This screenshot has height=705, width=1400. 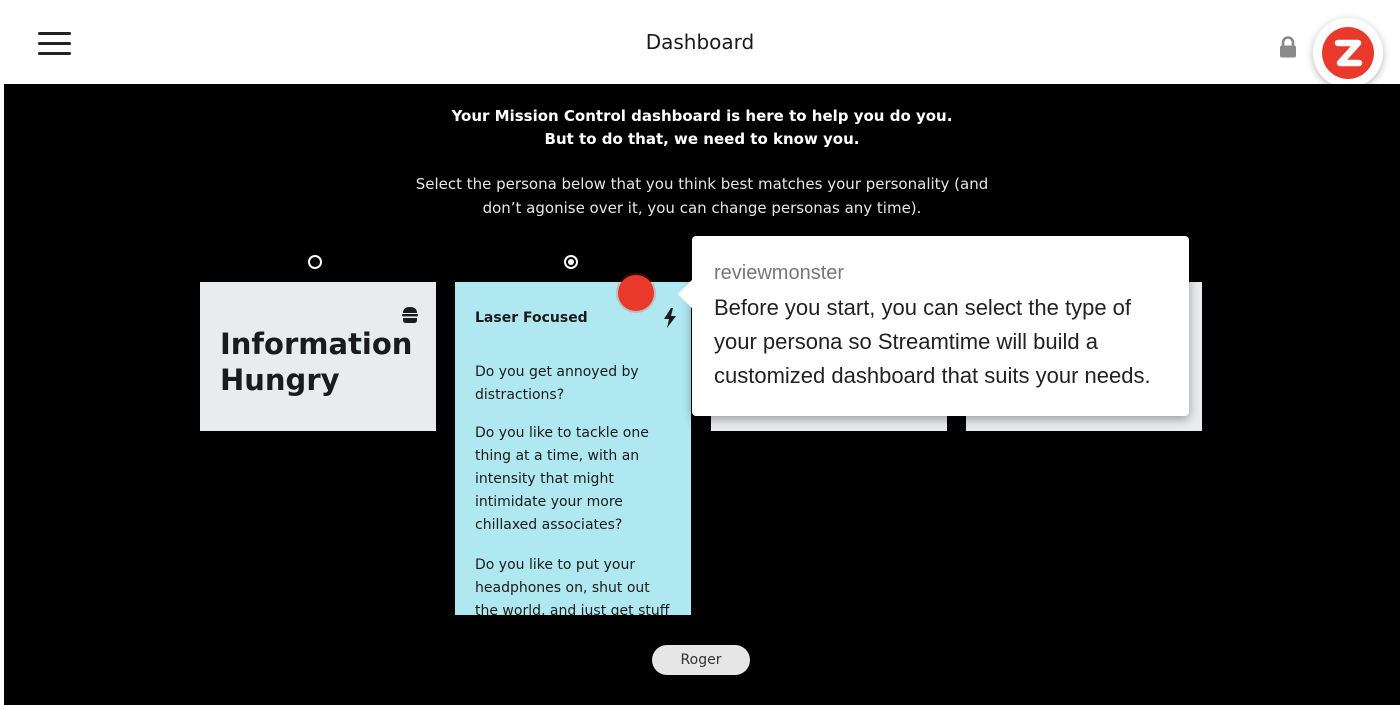 I want to click on z-logo-icon, so click(x=1348, y=53).